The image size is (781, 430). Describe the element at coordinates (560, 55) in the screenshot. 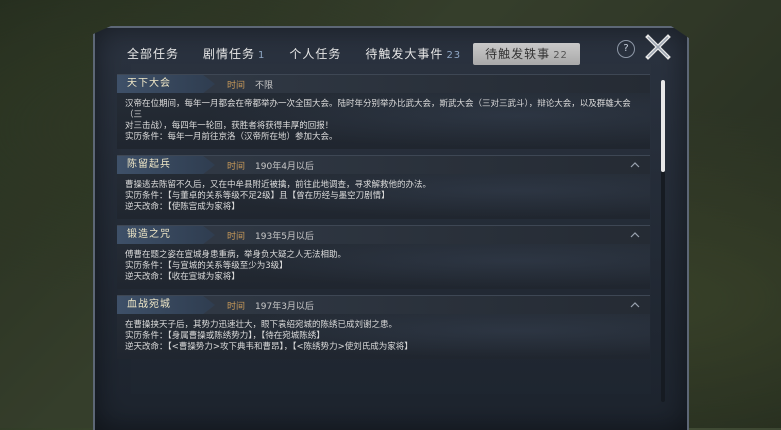

I see `tab-count: 22` at that location.